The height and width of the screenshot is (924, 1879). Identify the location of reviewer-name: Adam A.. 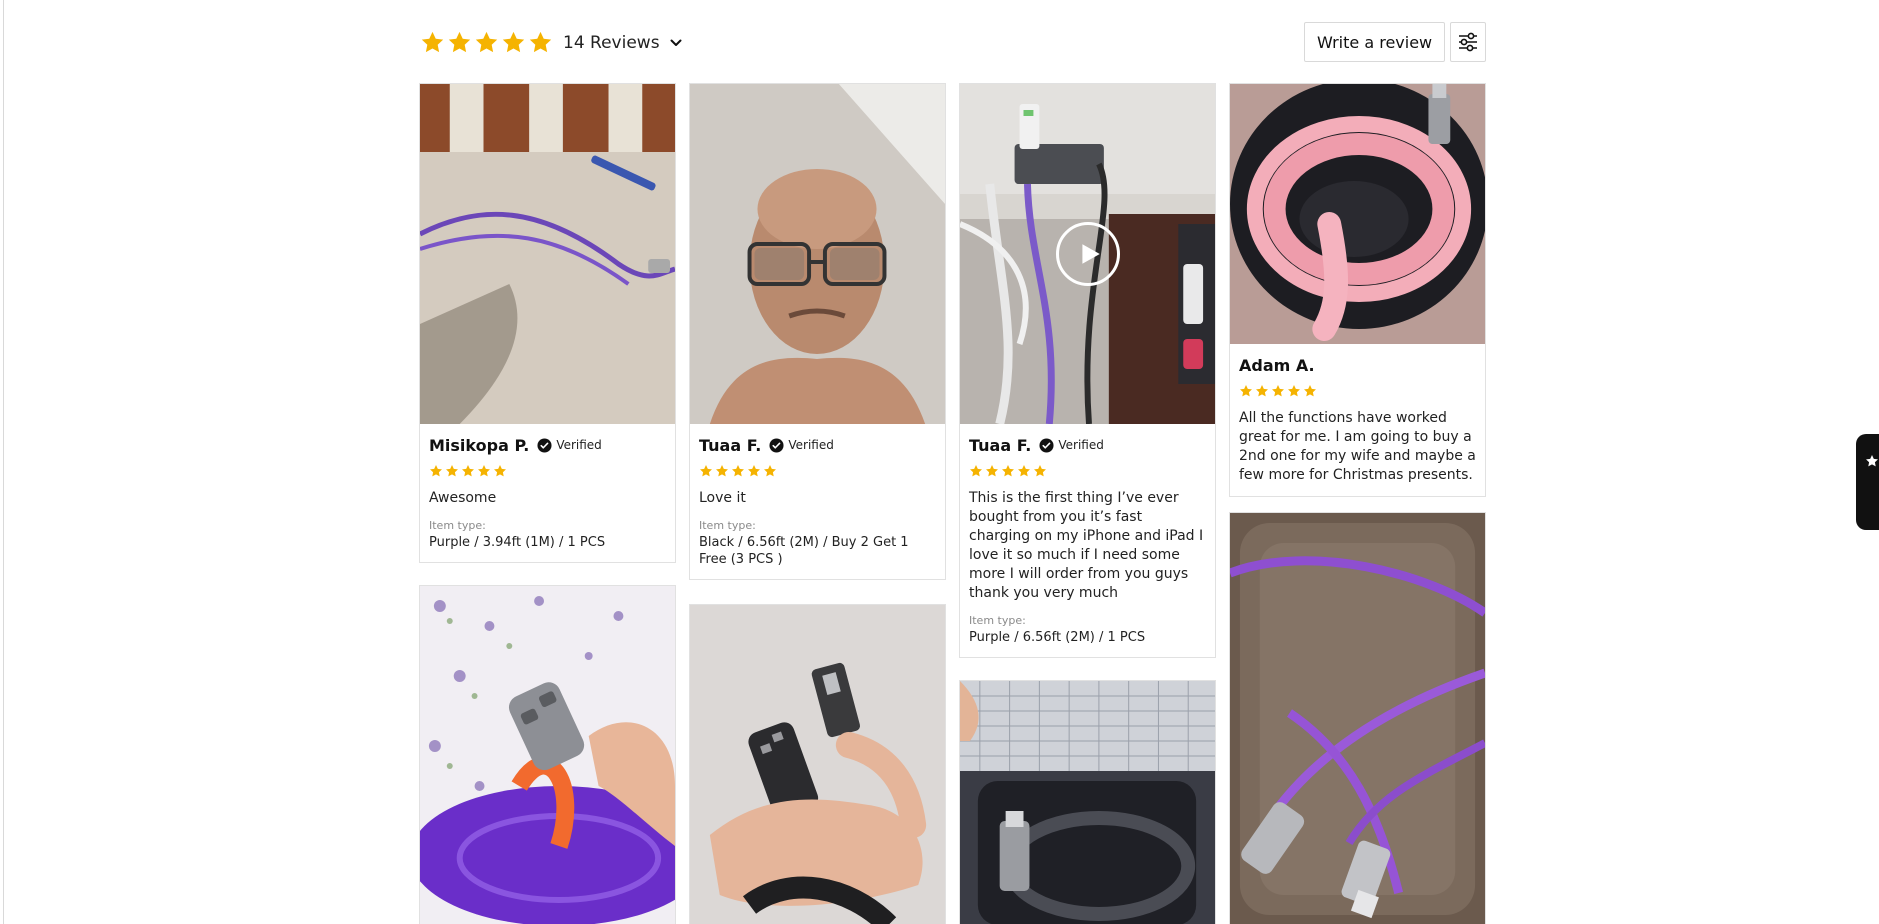
(1277, 365).